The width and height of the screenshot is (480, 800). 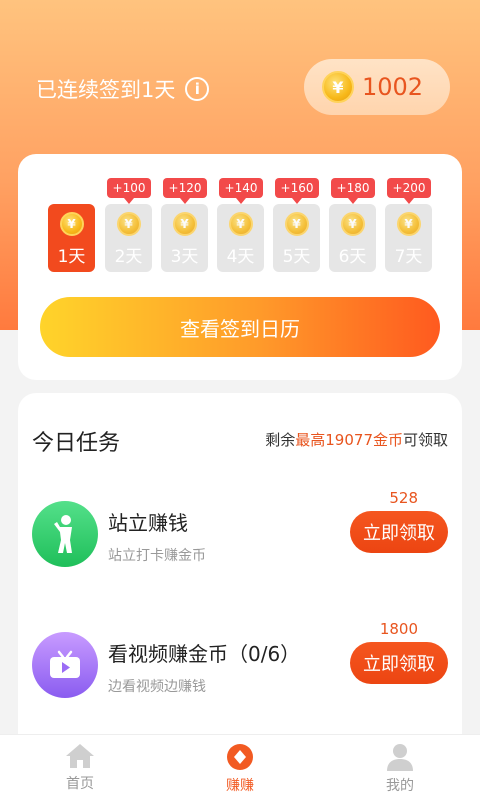 I want to click on home-icon, so click(x=80, y=756).